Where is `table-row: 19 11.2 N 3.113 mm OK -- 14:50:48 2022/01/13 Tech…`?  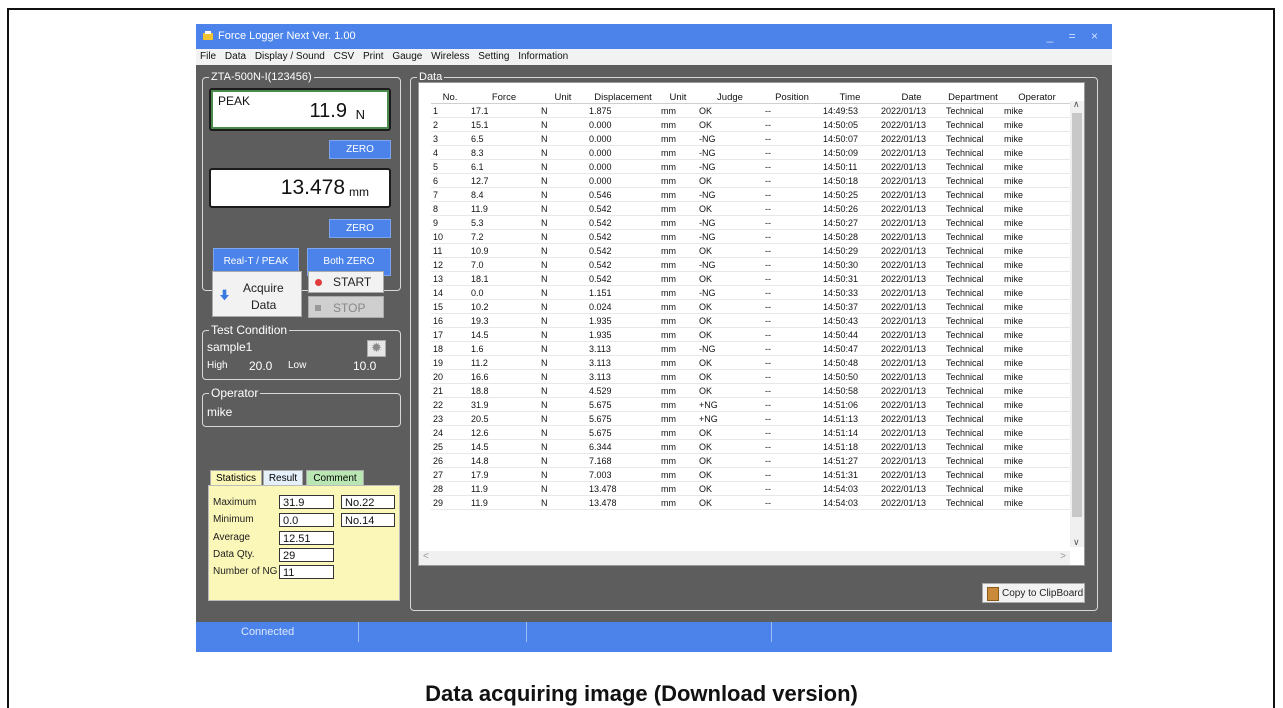
table-row: 19 11.2 N 3.113 mm OK -- 14:50:48 2022/01/13 Tech… is located at coordinates (751, 362).